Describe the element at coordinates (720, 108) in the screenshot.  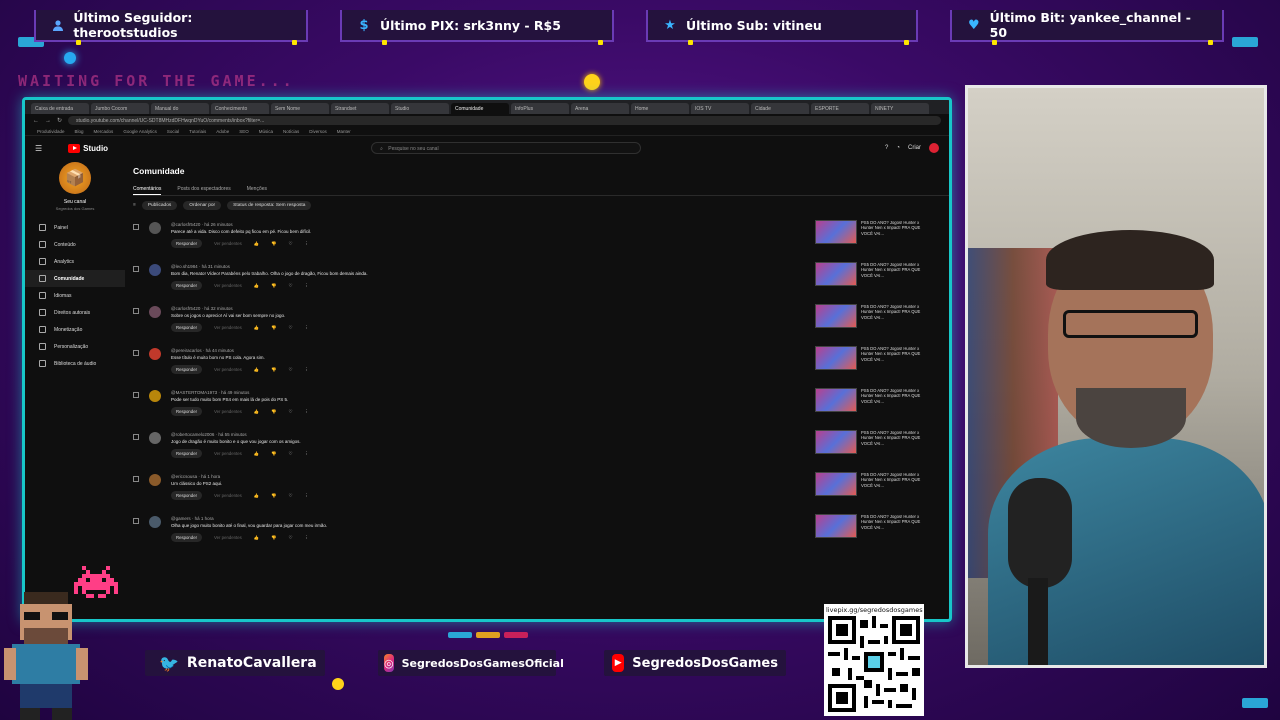
I see `browser-tab: IOS TV` at that location.